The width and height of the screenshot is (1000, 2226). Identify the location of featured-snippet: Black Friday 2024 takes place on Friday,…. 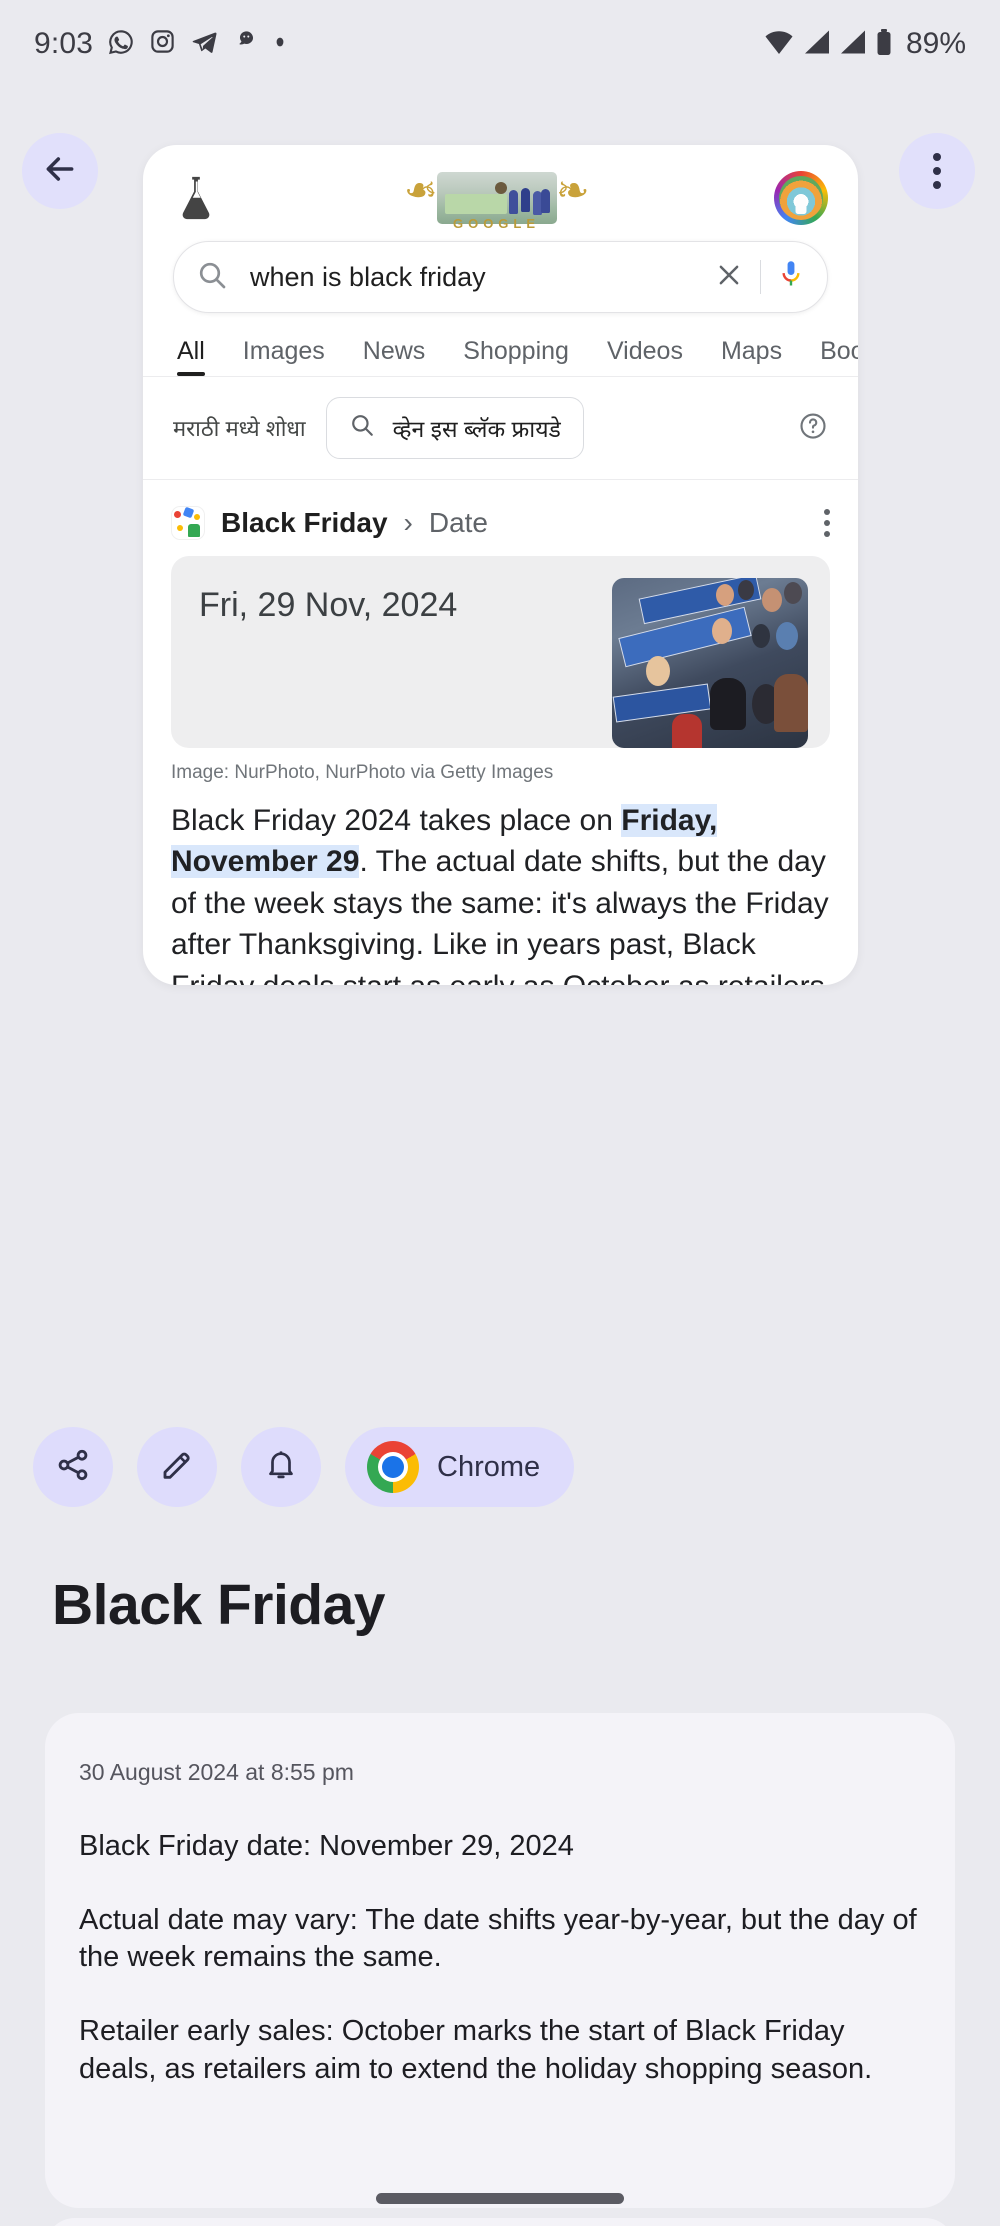
(500, 884).